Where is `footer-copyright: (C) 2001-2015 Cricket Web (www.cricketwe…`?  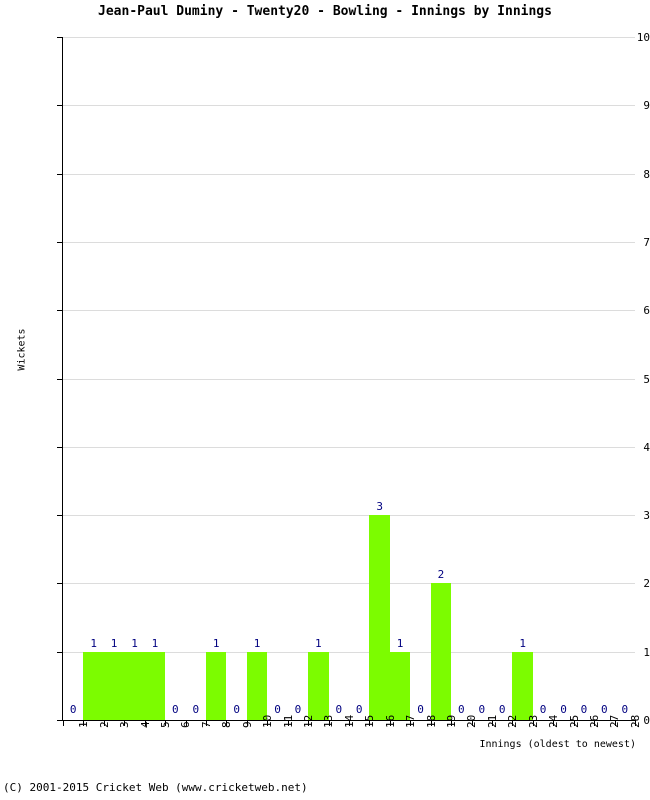
footer-copyright: (C) 2001-2015 Cricket Web (www.cricketwe… is located at coordinates (155, 787).